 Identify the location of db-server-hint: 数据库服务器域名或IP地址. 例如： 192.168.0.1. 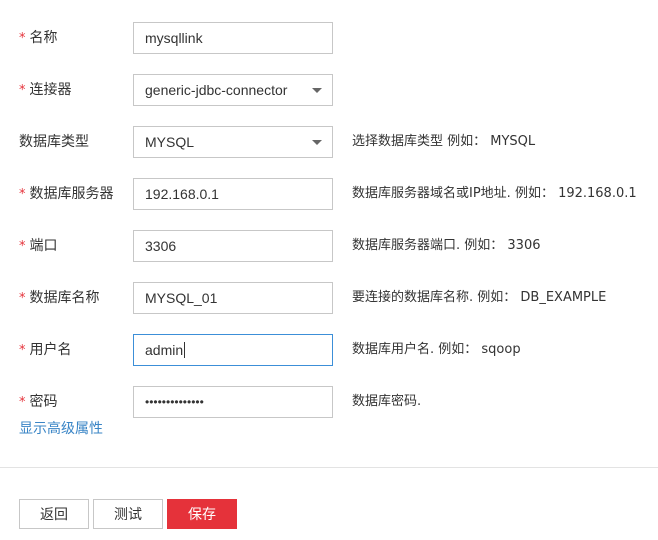
(494, 193).